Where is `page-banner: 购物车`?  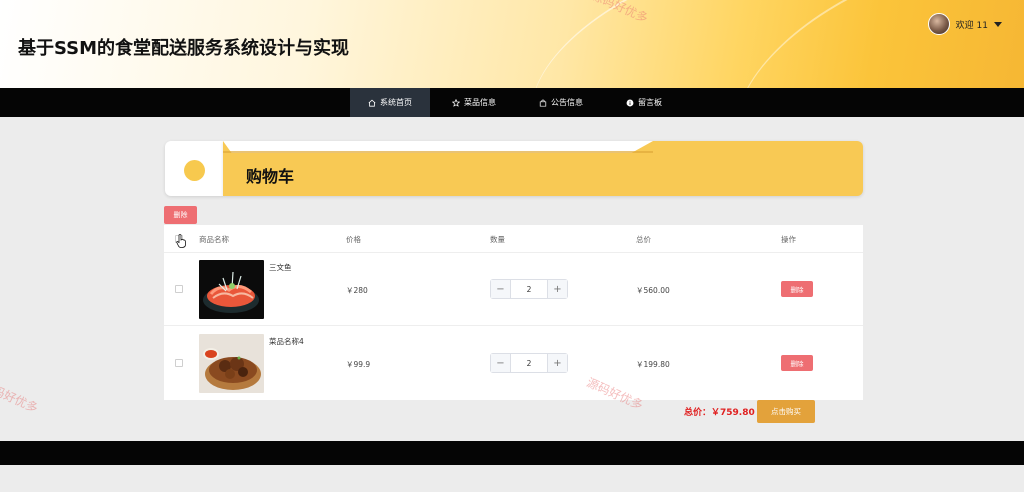 page-banner: 购物车 is located at coordinates (514, 168).